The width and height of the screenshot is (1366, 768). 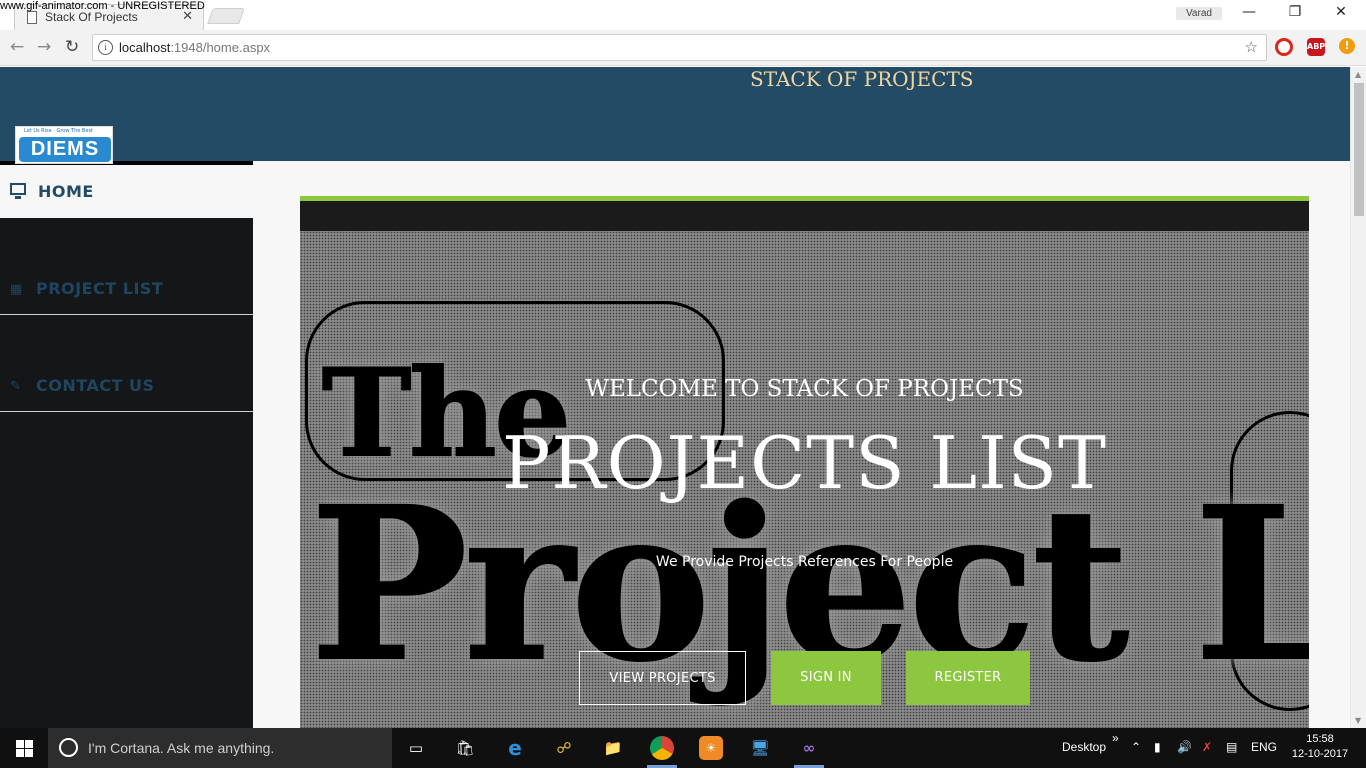 What do you see at coordinates (1184, 747) in the screenshot?
I see `volume-icon: 🔊` at bounding box center [1184, 747].